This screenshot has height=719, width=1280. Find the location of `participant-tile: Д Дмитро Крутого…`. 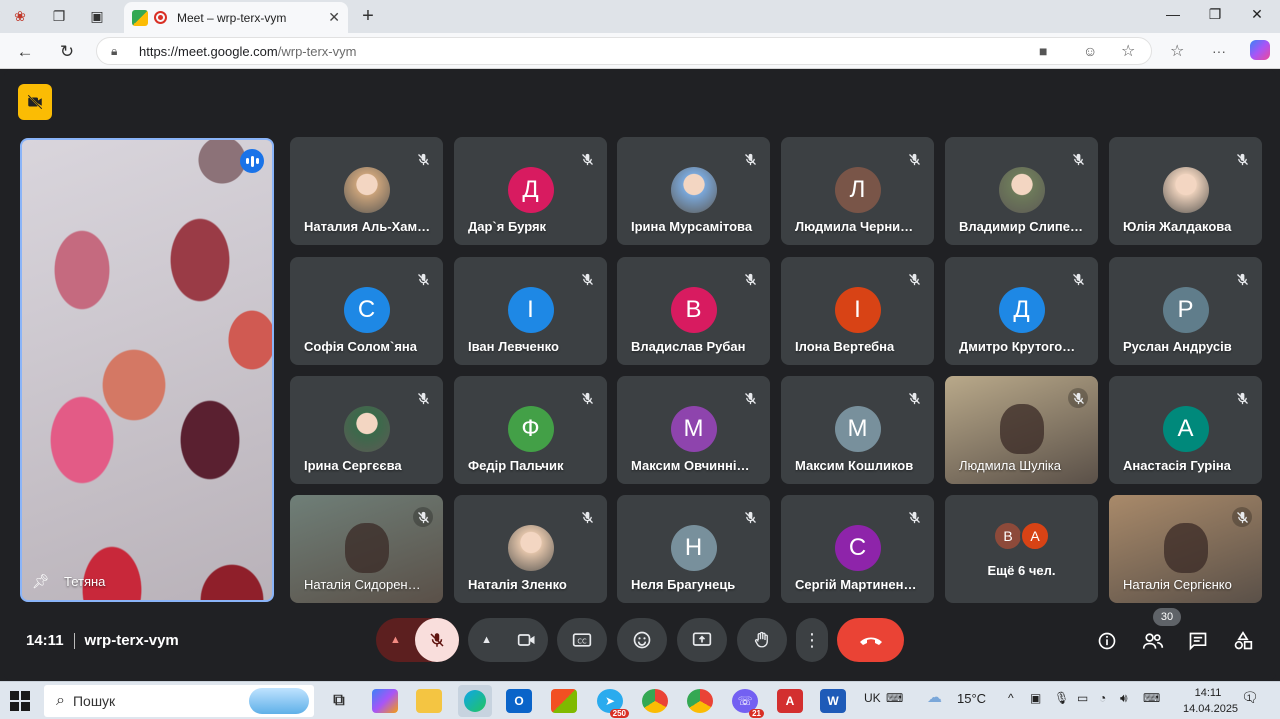

participant-tile: Д Дмитро Крутого… is located at coordinates (1021, 311).